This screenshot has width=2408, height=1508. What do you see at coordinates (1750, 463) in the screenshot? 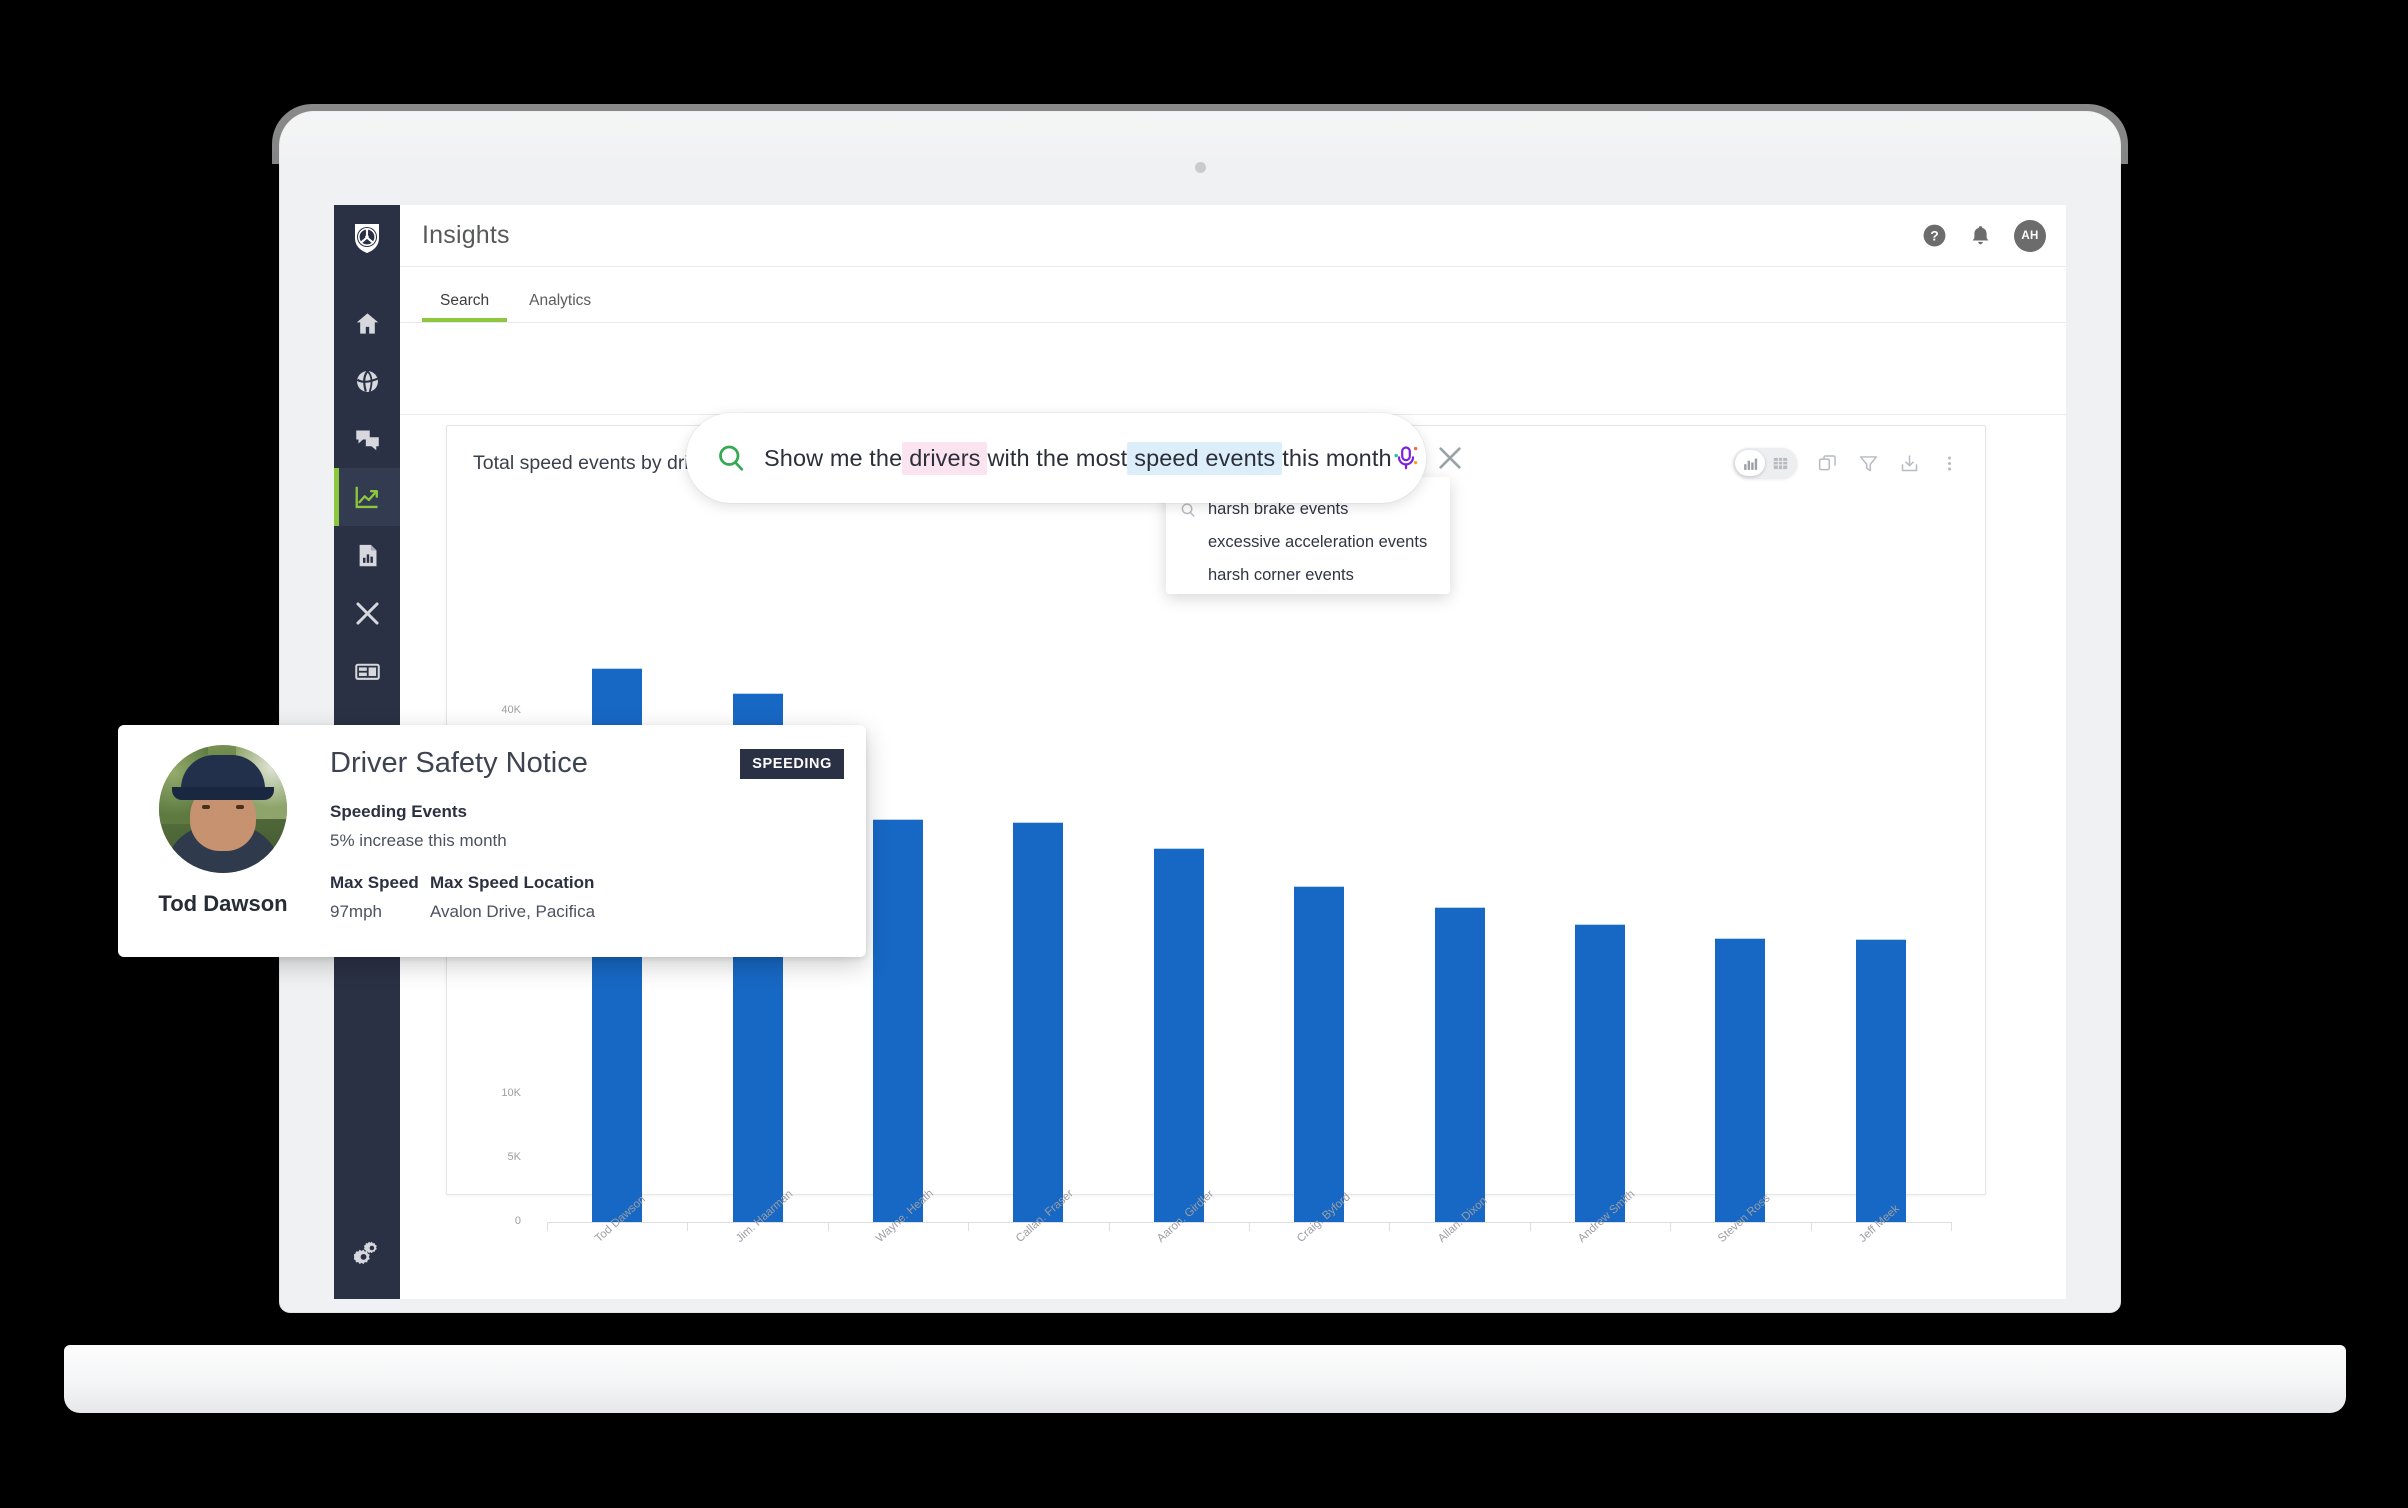
I see `chart-view-toggle-icon` at bounding box center [1750, 463].